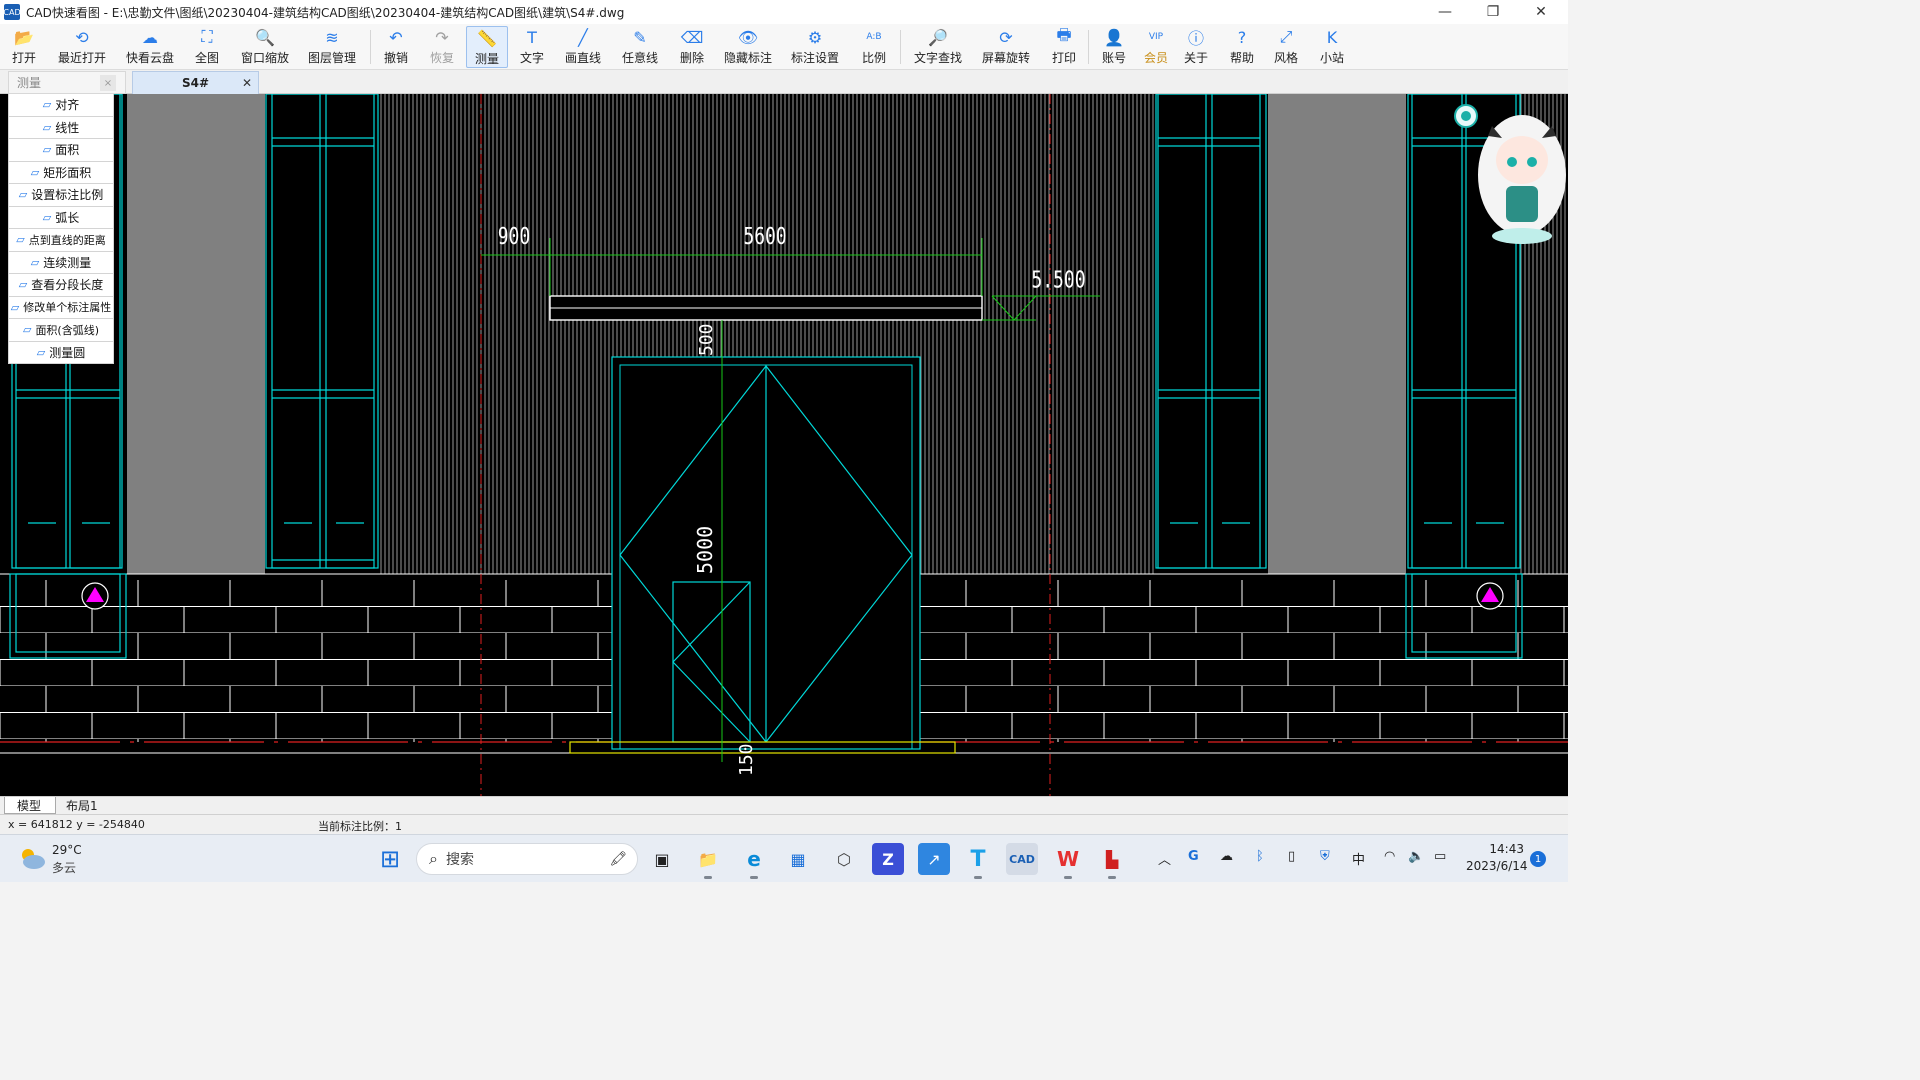 The image size is (1920, 1080). I want to click on tab-s4-drawing: S4# ✕, so click(195, 82).